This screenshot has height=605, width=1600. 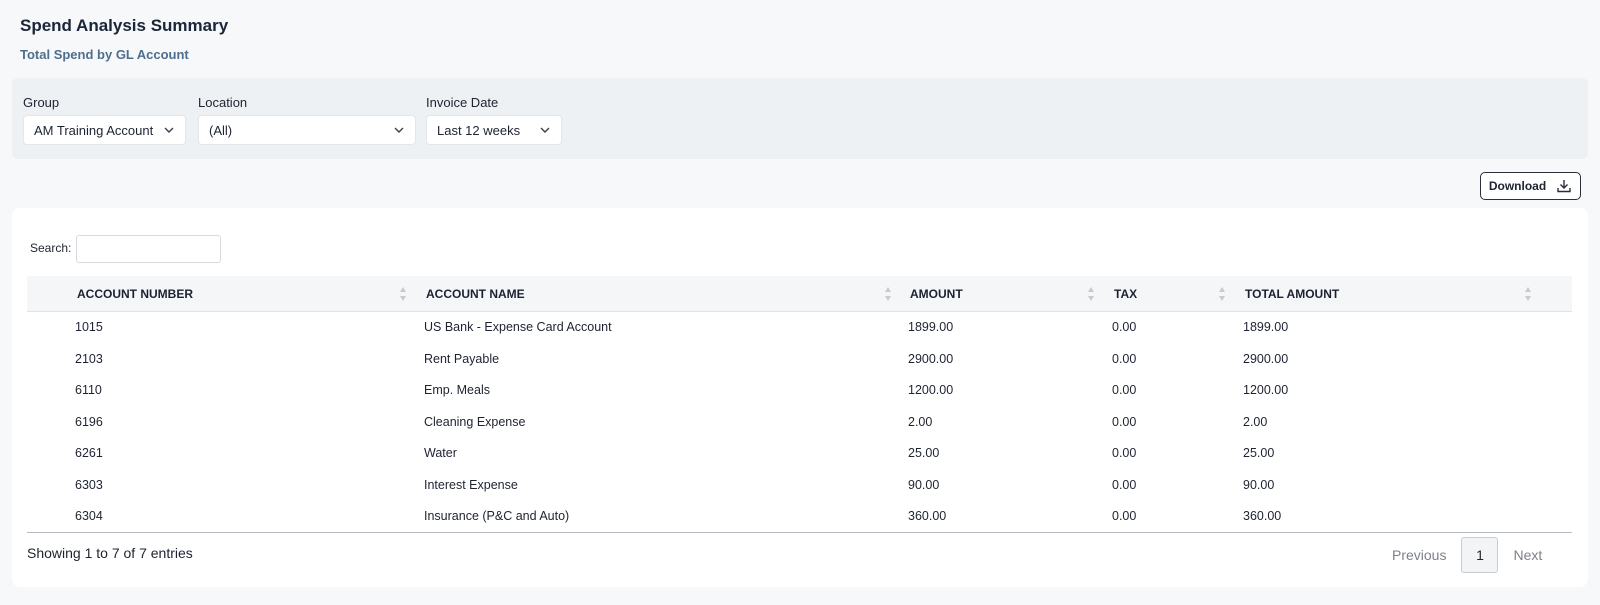 What do you see at coordinates (479, 130) in the screenshot?
I see `invoice-date-select-value: Last 12 weeks` at bounding box center [479, 130].